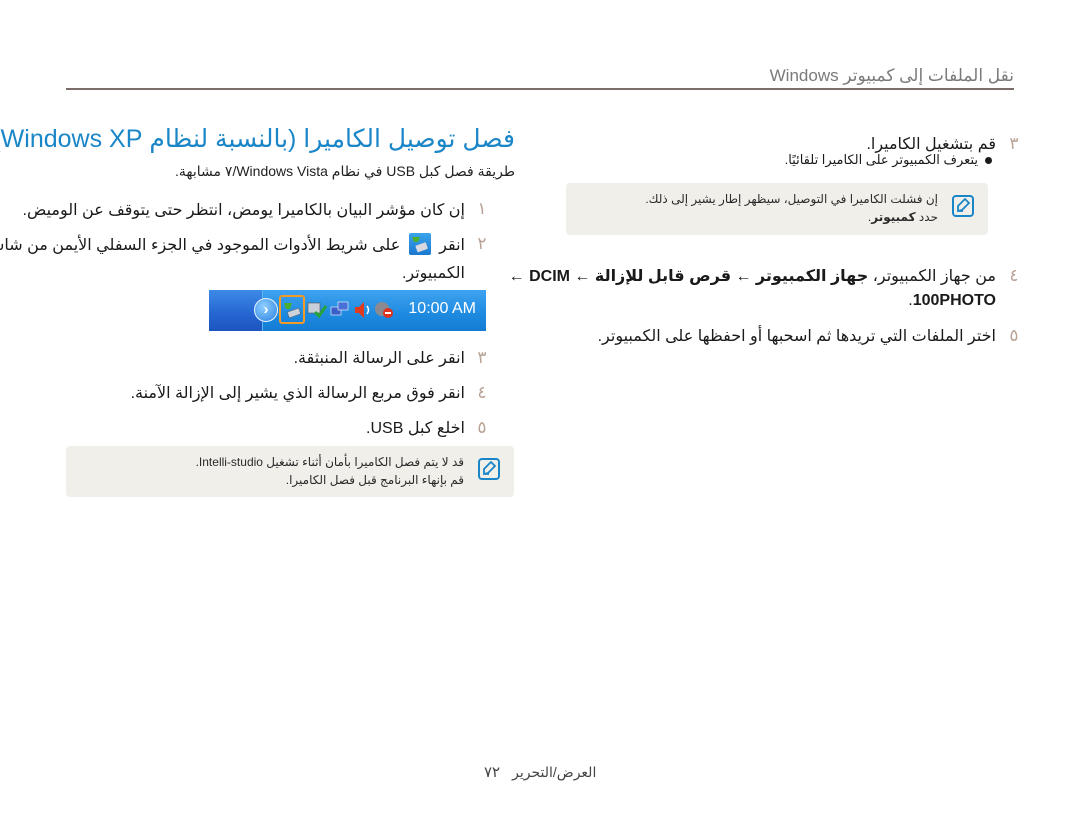  I want to click on step-2-text-start: انقر, so click(452, 245).